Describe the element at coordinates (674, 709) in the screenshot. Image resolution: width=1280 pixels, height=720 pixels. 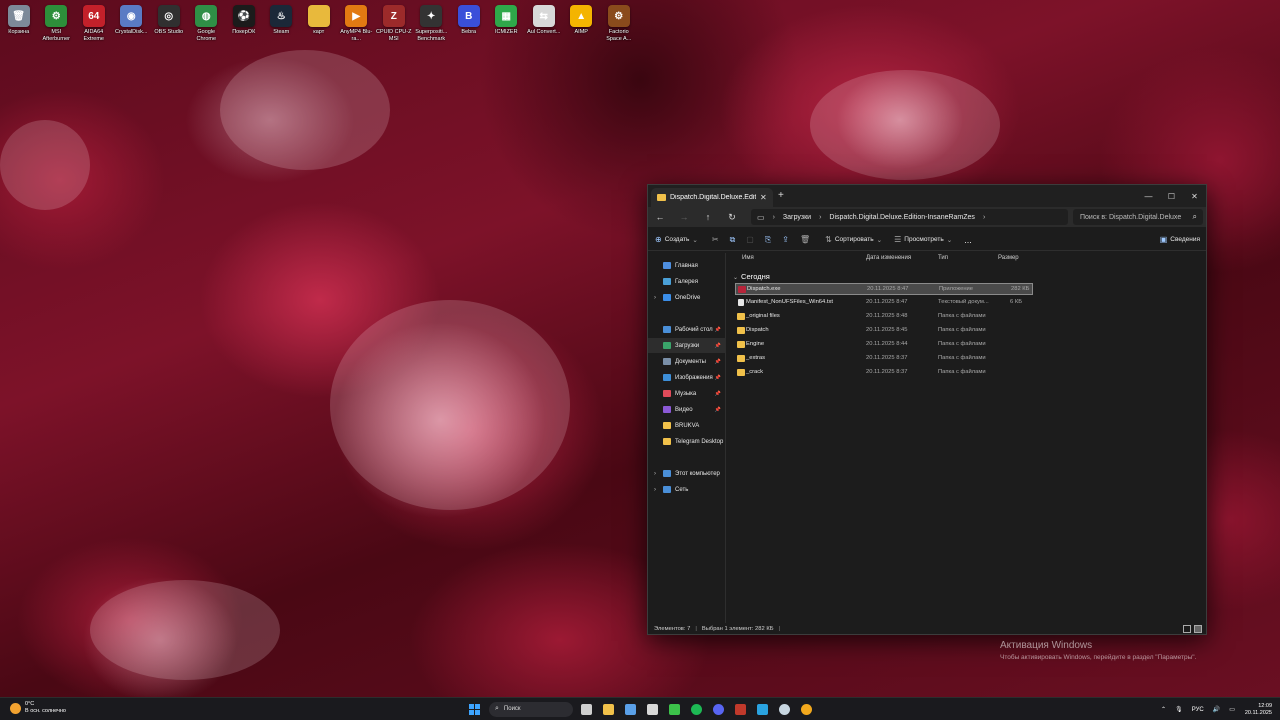
I see `download-app-icon` at that location.